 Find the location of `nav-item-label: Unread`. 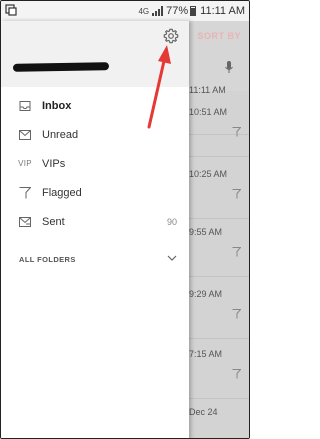

nav-item-label: Unread is located at coordinates (60, 134).